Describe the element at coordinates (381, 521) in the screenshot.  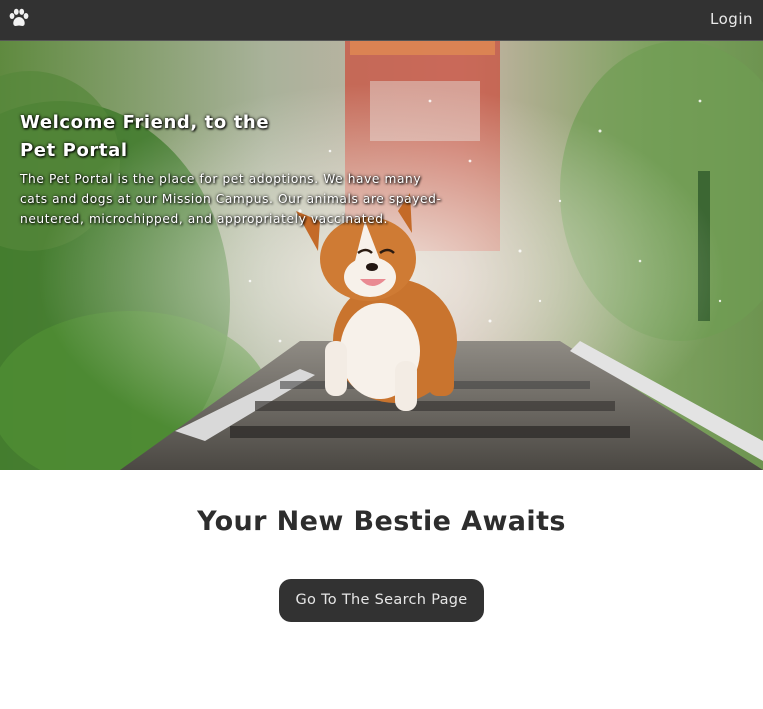
I see `page-tagline: Your New Bestie Awaits` at that location.